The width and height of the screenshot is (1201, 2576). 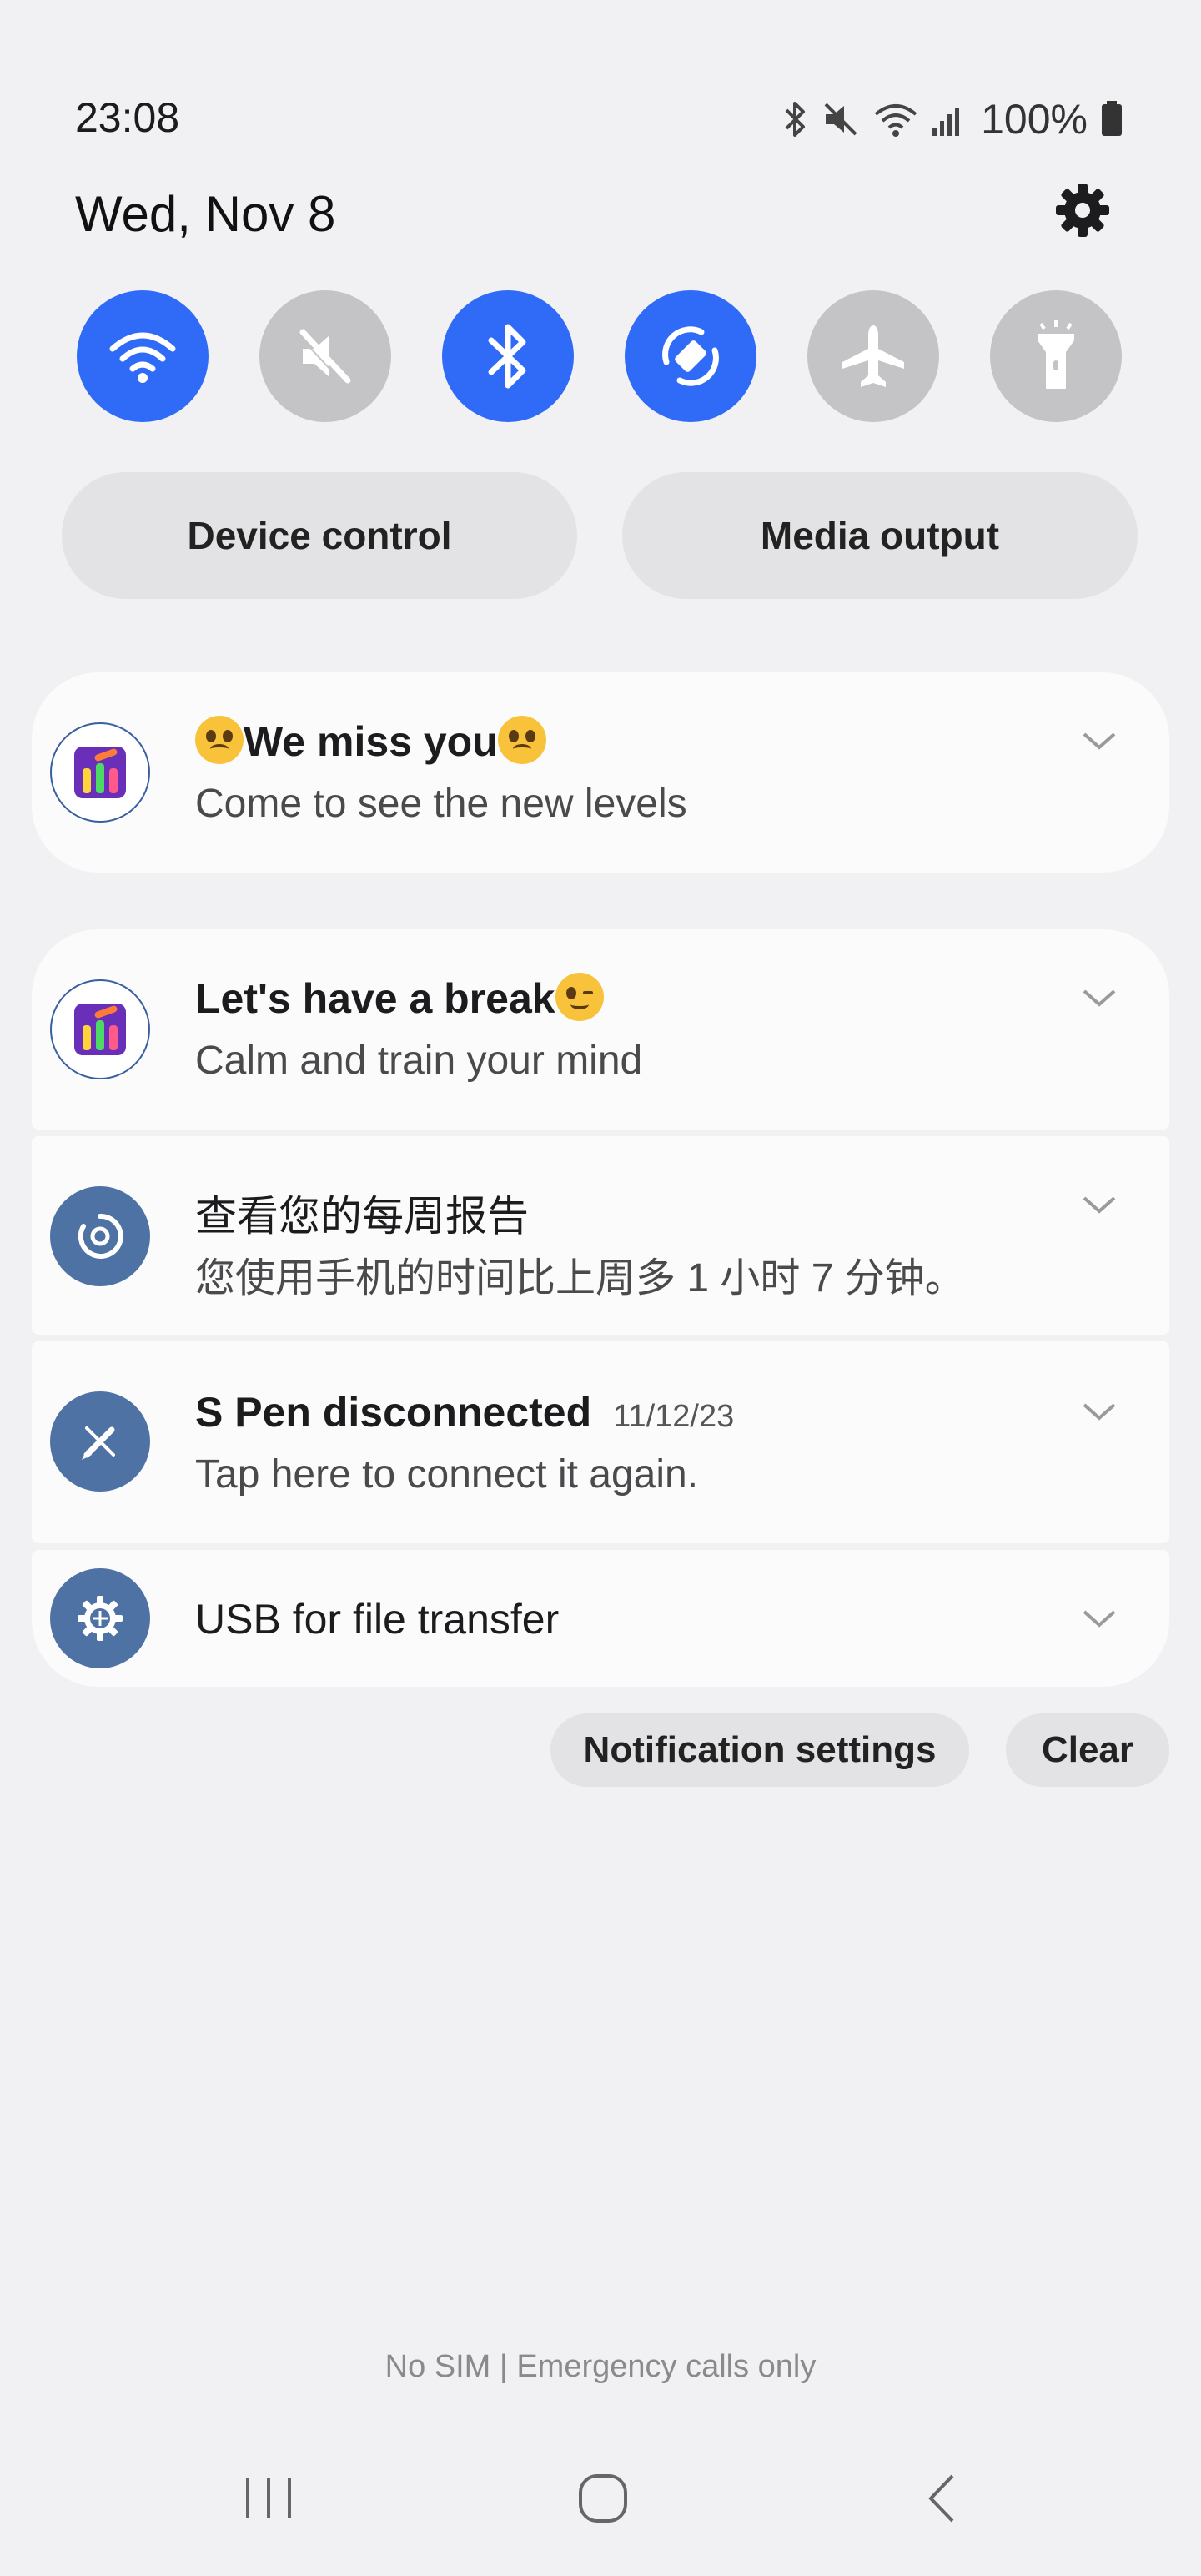 What do you see at coordinates (447, 1474) in the screenshot?
I see `notification-body: Tap here to connect it again.` at bounding box center [447, 1474].